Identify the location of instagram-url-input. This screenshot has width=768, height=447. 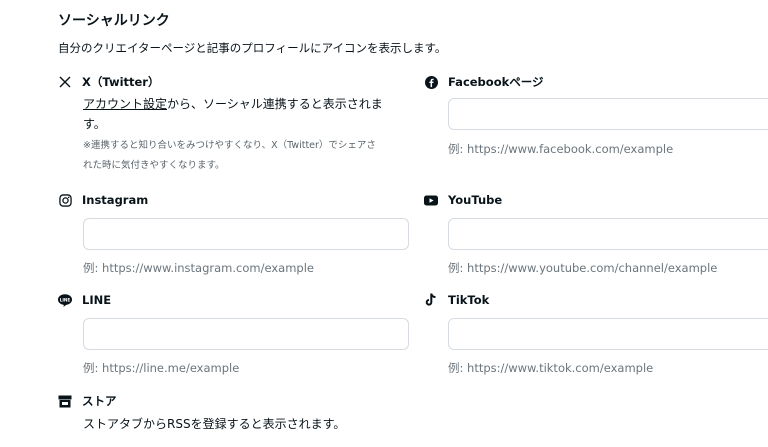
(246, 234).